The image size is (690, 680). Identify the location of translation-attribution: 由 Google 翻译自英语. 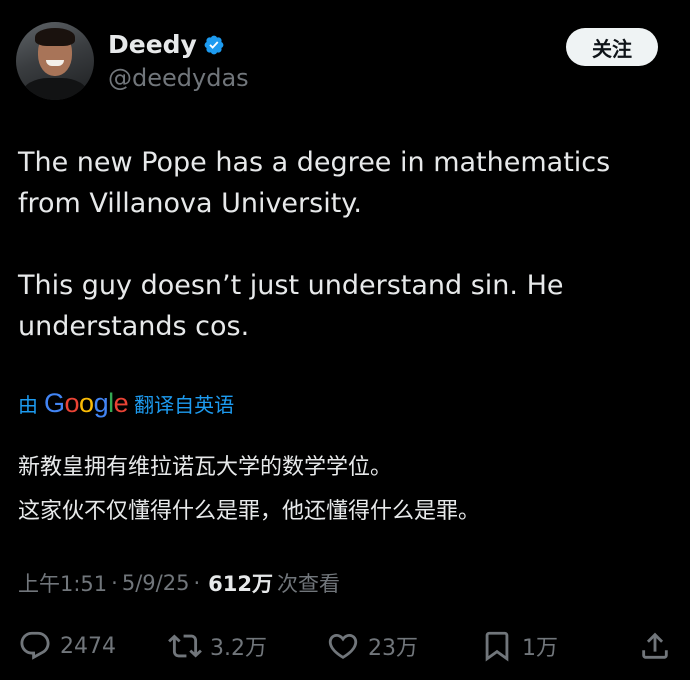
(126, 403).